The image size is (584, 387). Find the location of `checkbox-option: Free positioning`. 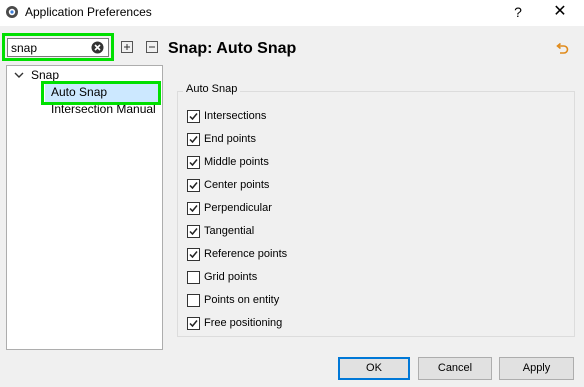

checkbox-option: Free positioning is located at coordinates (234, 323).